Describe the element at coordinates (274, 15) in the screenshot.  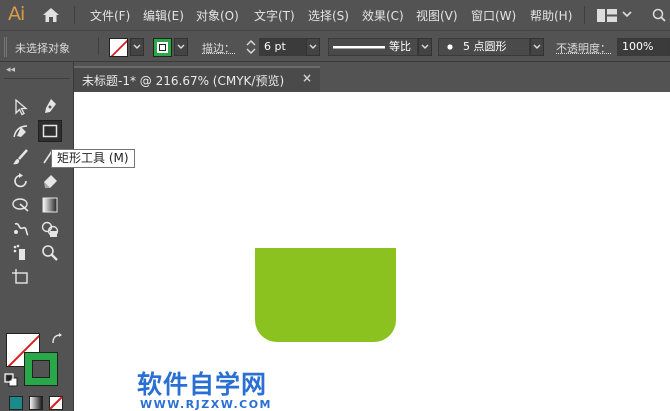
I see `menu-type: 文字(T)` at that location.